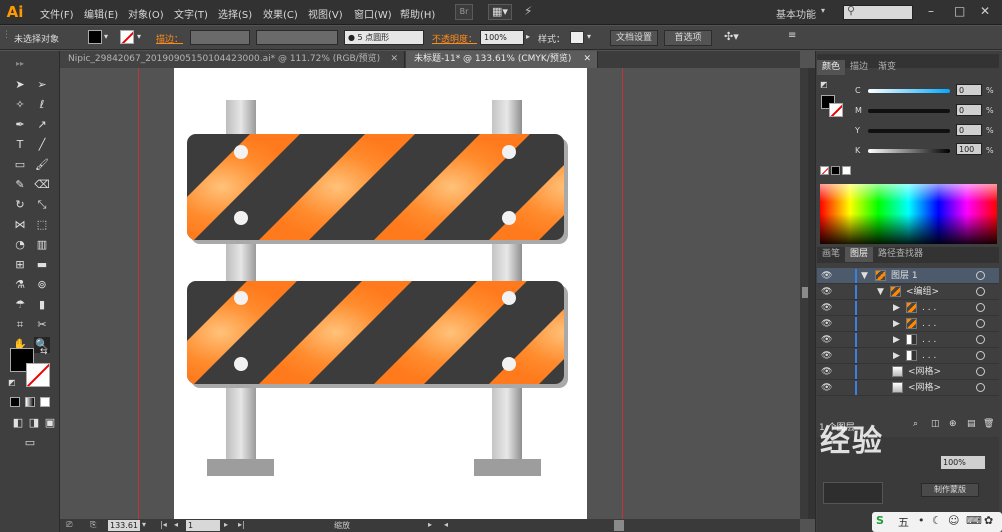 Image resolution: width=1002 pixels, height=532 pixels. I want to click on selection-tool-icon: ➤, so click(20, 85).